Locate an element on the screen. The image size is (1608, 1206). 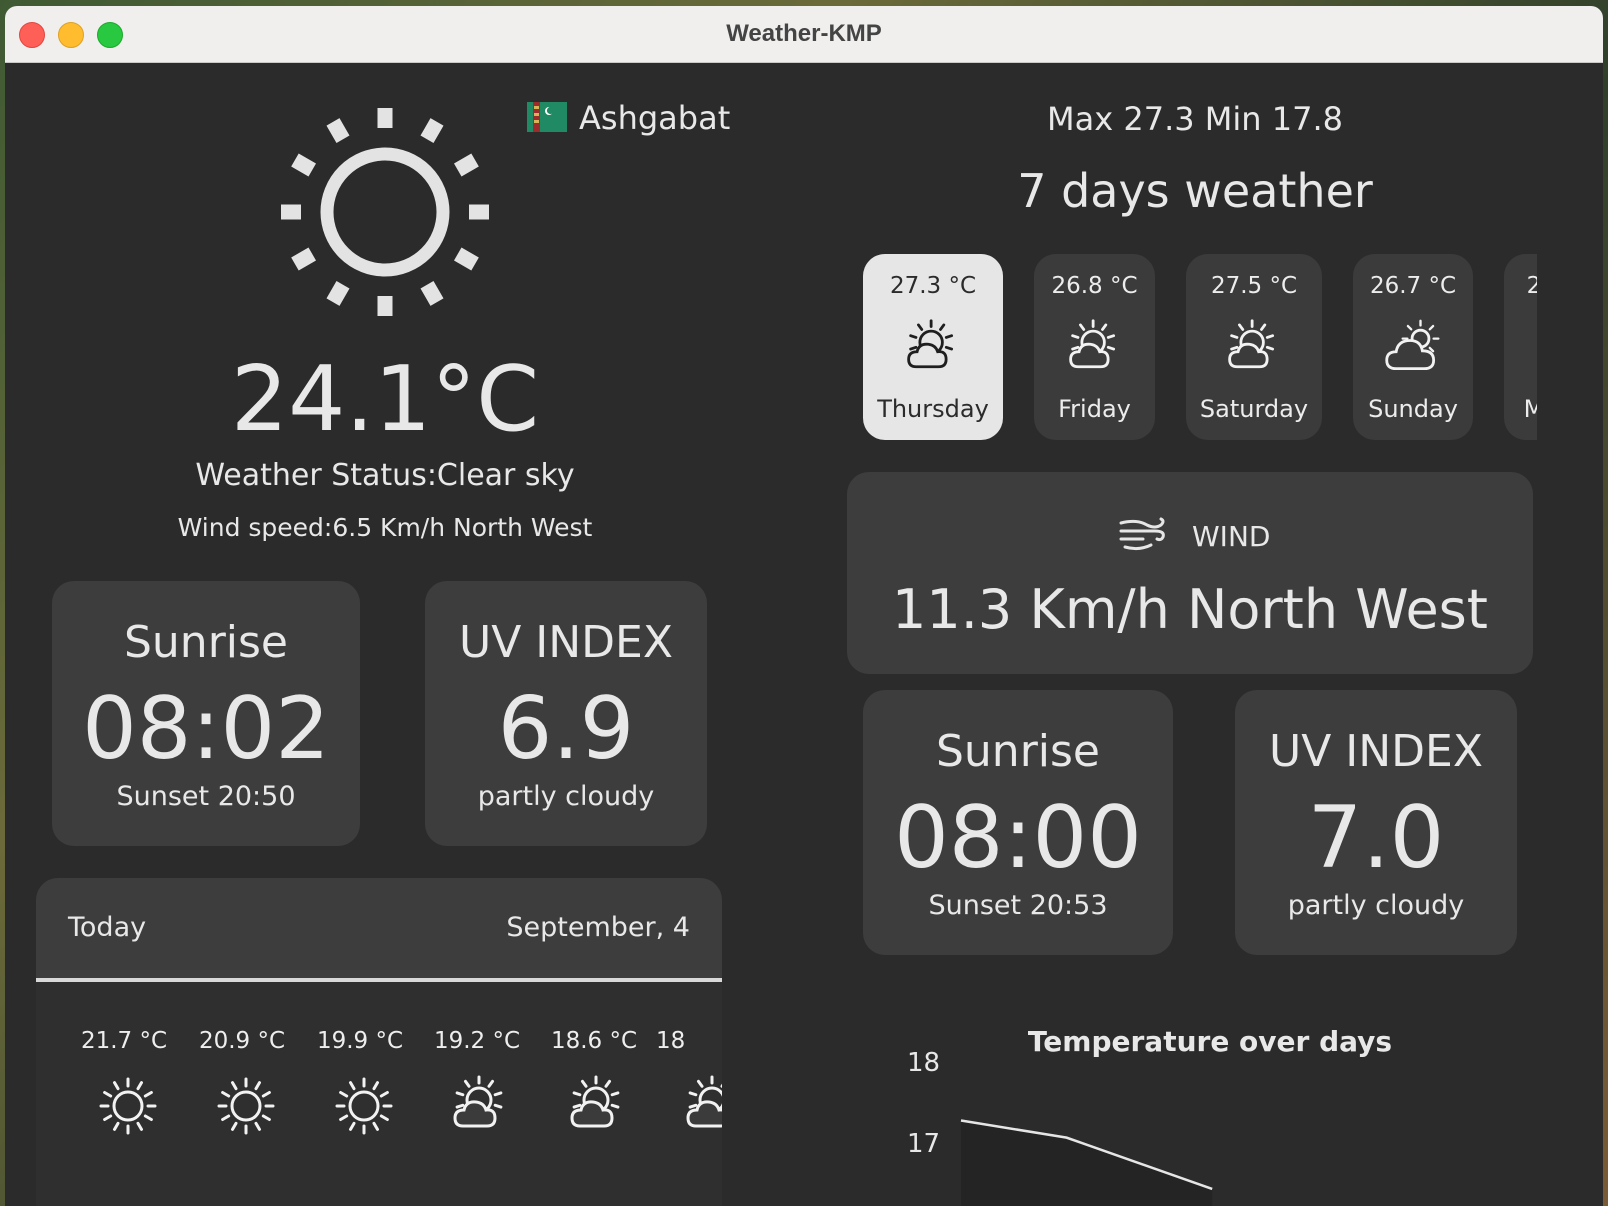
hour-temp: 21.7 °C is located at coordinates (124, 1041).